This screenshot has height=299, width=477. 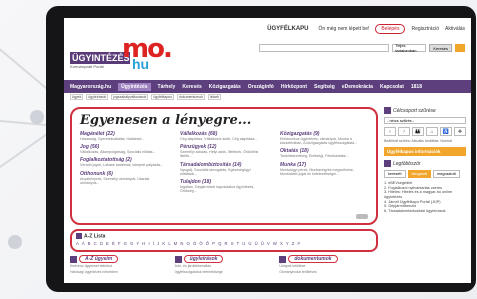 What do you see at coordinates (37, 117) in the screenshot?
I see `decor-dot` at bounding box center [37, 117].